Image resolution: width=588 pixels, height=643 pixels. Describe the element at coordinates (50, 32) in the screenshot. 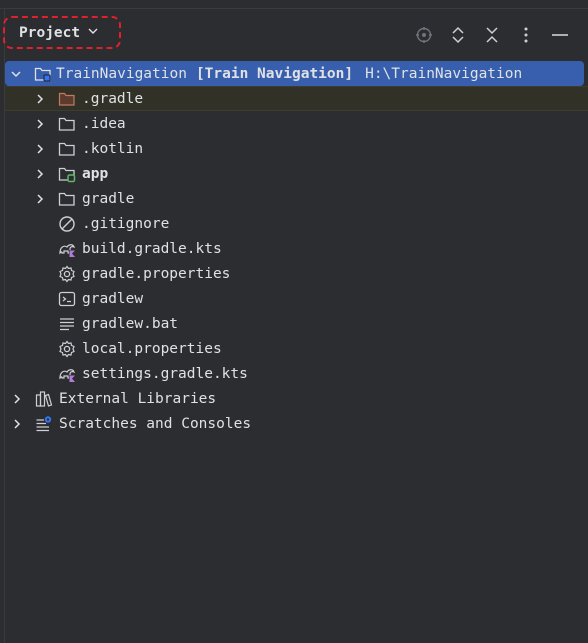

I see `project-view-label: Project` at that location.